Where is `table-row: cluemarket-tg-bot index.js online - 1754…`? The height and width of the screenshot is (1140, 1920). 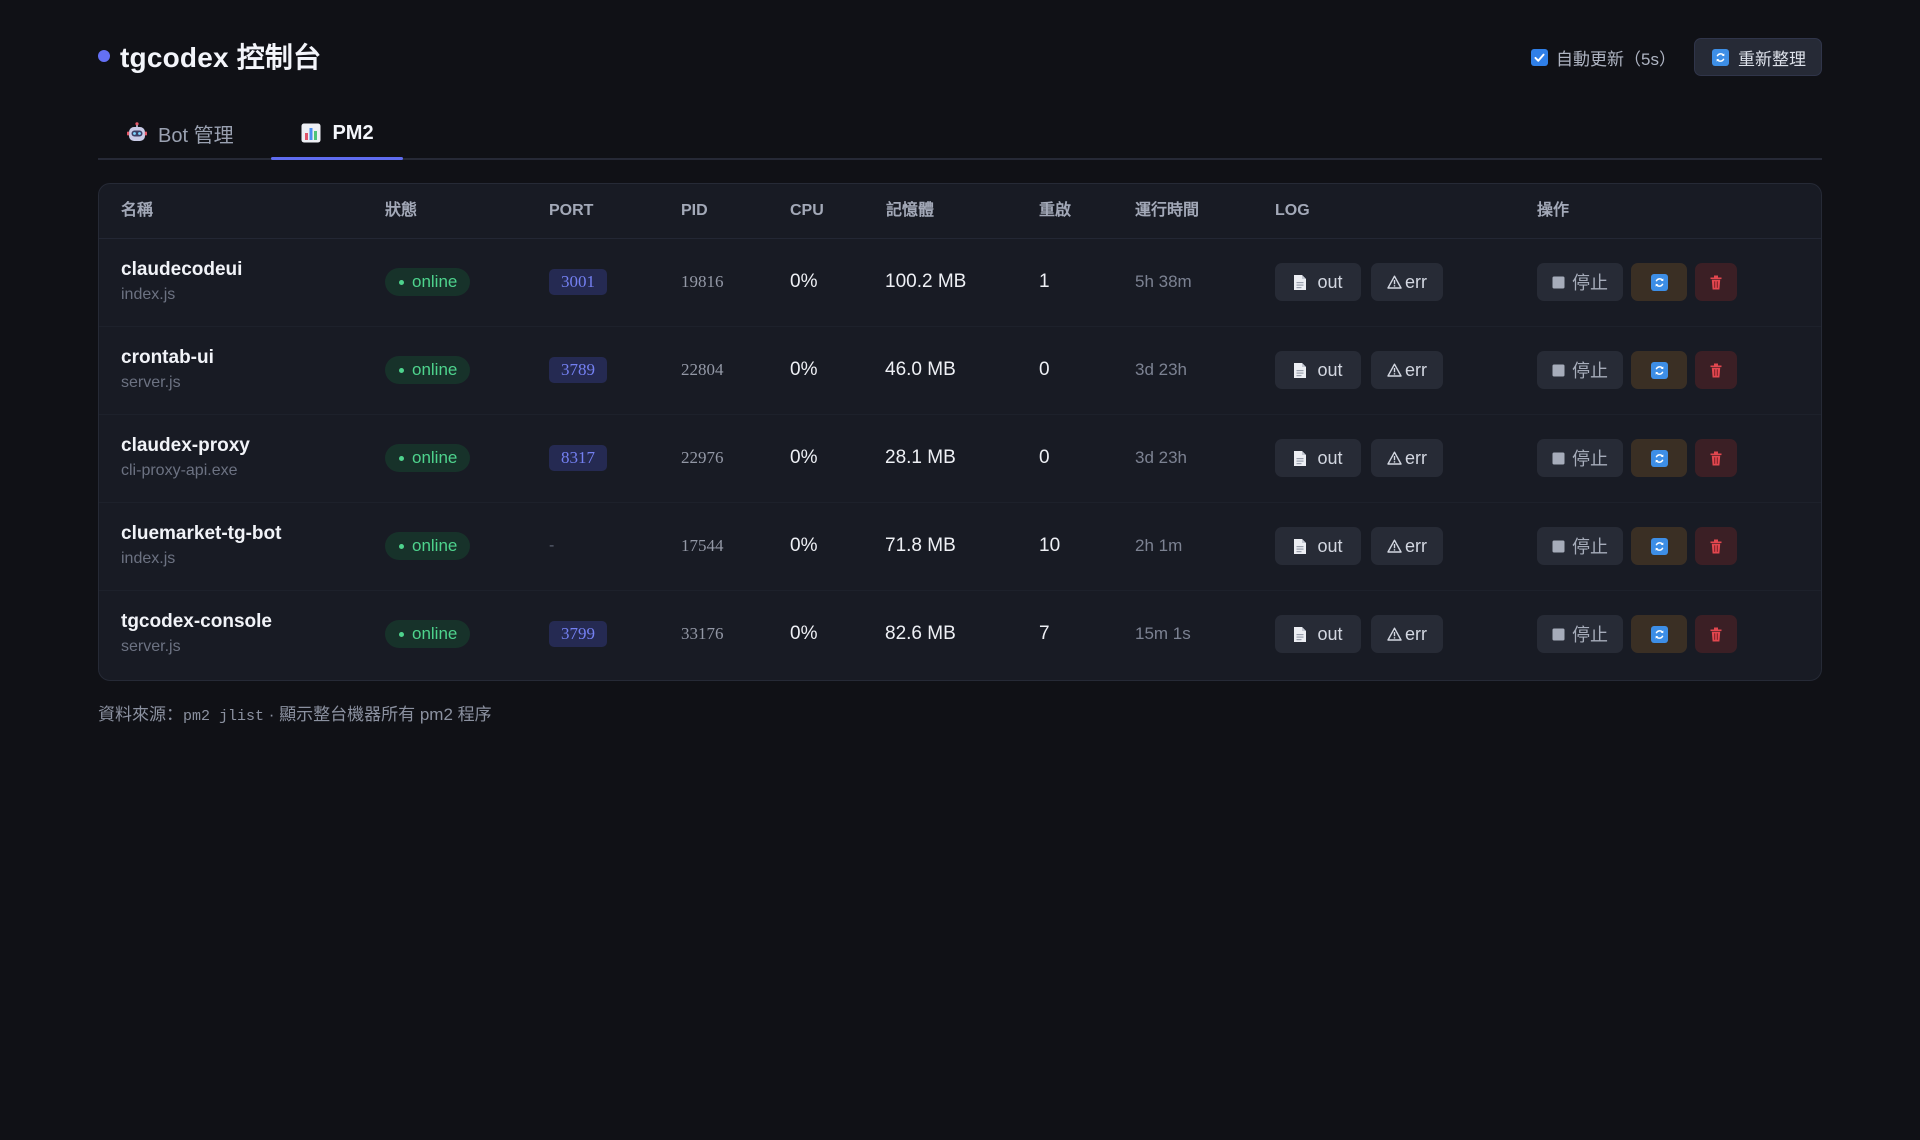 table-row: cluemarket-tg-bot index.js online - 1754… is located at coordinates (960, 546).